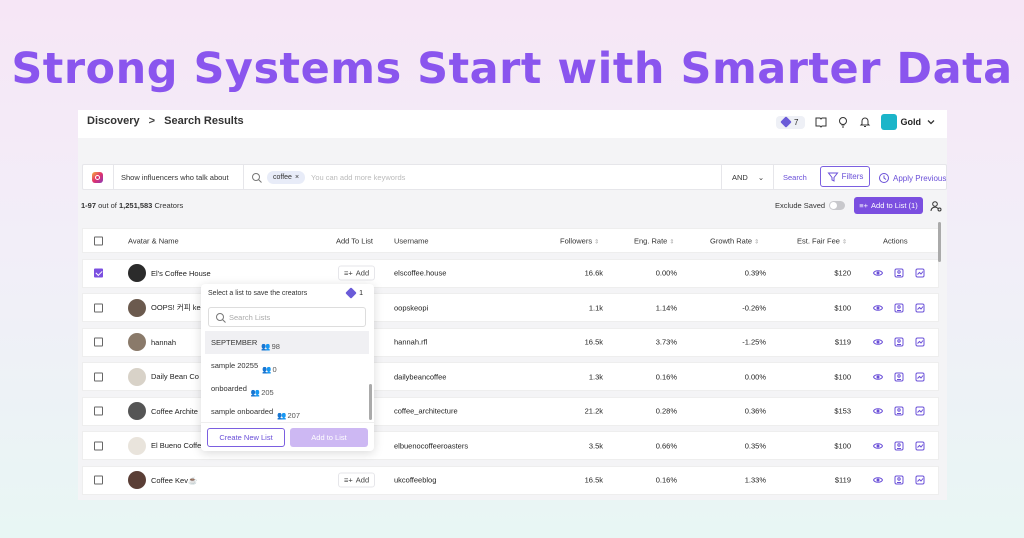 This screenshot has width=1024, height=538. I want to click on add-to-list-button: ≡+ Add to List (1), so click(888, 205).